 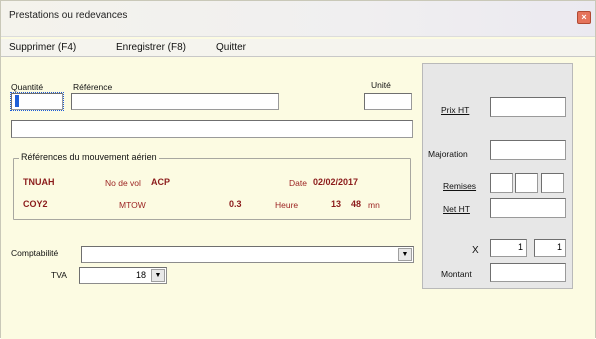 What do you see at coordinates (528, 208) in the screenshot?
I see `net-ht-input` at bounding box center [528, 208].